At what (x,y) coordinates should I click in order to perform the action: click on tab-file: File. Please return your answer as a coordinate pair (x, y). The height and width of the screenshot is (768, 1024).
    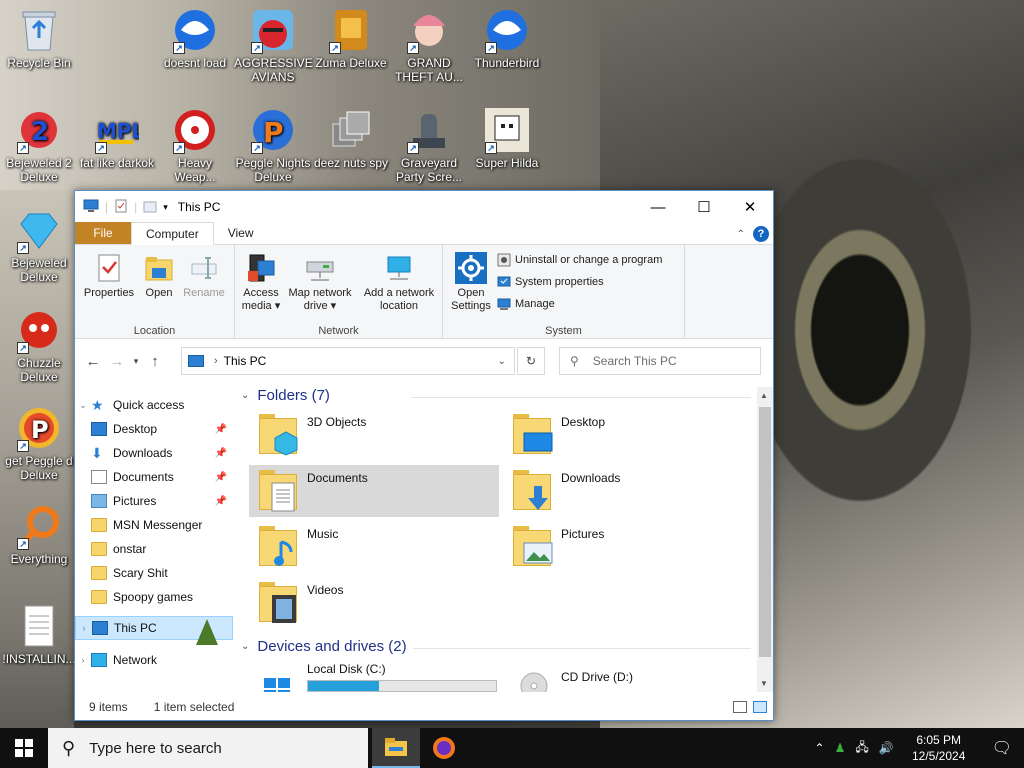
    Looking at the image, I should click on (103, 233).